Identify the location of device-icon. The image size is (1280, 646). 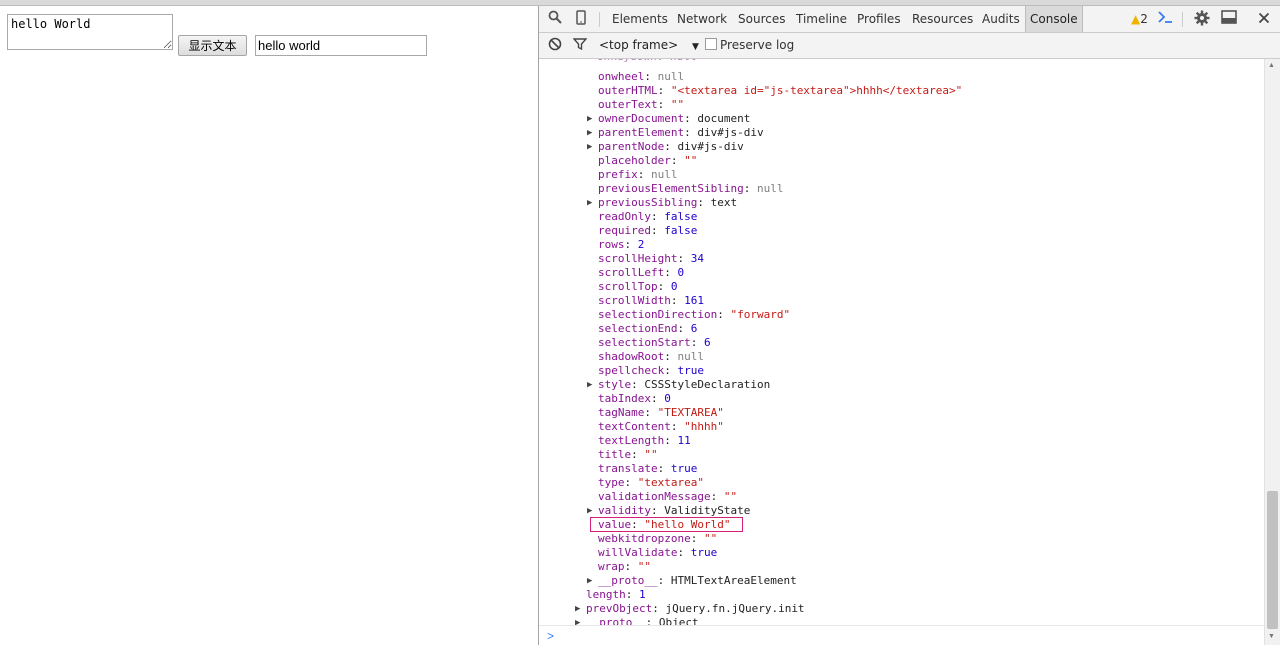
(581, 19).